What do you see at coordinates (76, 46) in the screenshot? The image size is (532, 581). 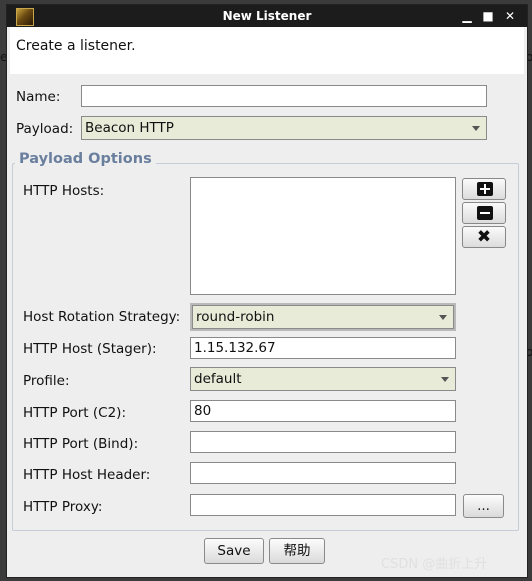 I see `description-text: Create a listener.` at bounding box center [76, 46].